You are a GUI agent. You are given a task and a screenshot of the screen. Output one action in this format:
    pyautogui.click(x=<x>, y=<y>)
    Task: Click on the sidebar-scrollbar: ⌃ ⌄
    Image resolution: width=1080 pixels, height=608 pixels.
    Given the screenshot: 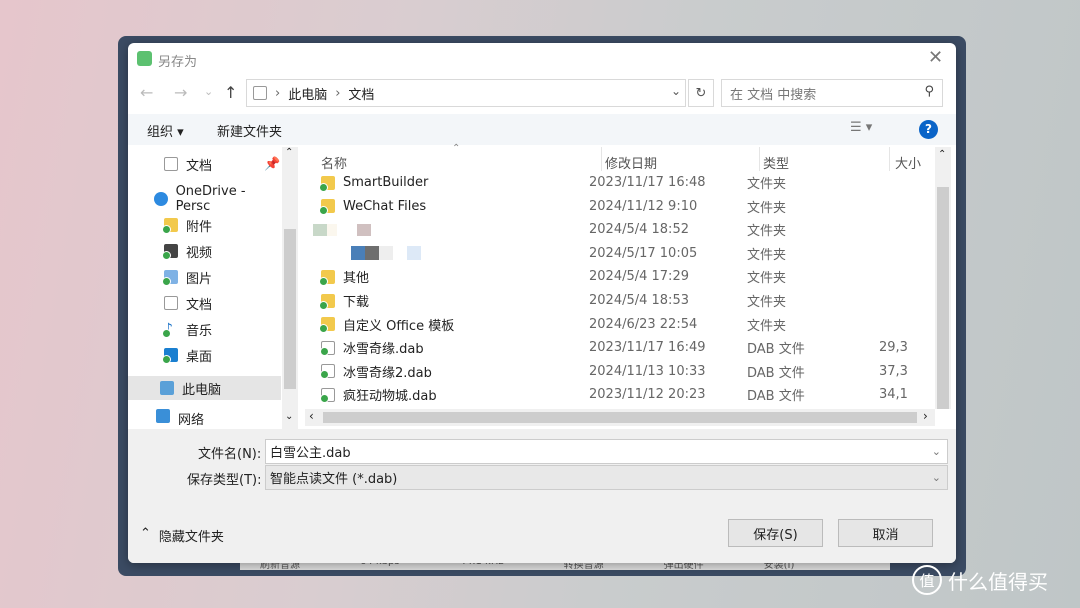 What is the action you would take?
    pyautogui.click(x=290, y=288)
    